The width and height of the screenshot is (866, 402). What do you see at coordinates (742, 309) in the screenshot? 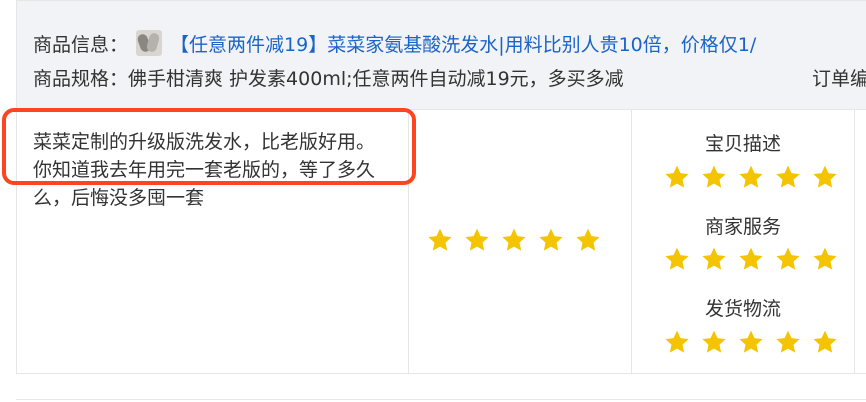
I see `rating-label-logistics: 发货物流` at bounding box center [742, 309].